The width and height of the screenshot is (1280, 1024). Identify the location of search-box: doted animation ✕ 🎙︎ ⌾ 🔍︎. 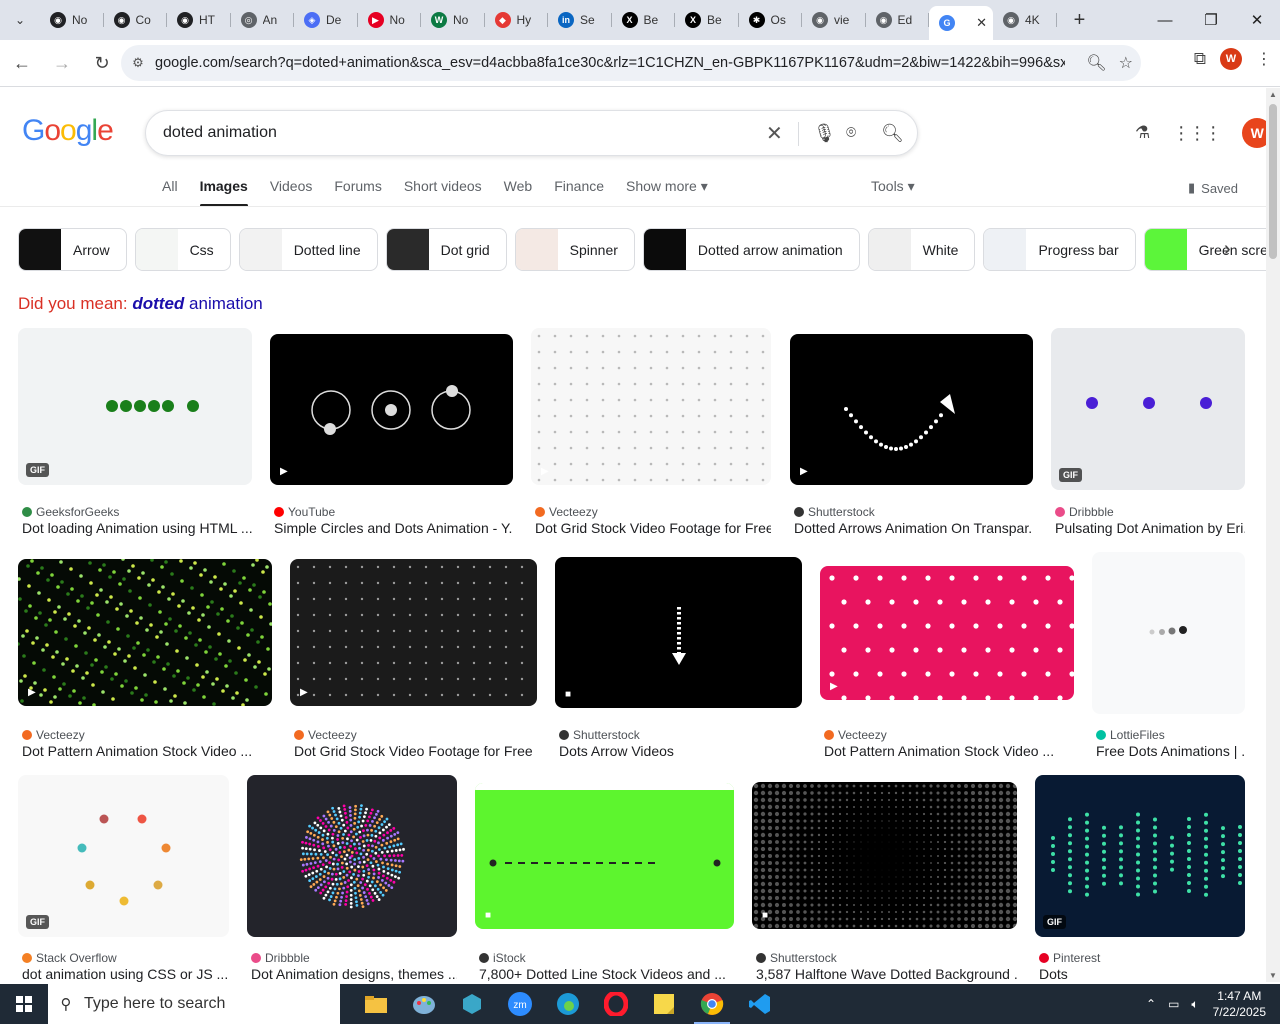
(531, 133).